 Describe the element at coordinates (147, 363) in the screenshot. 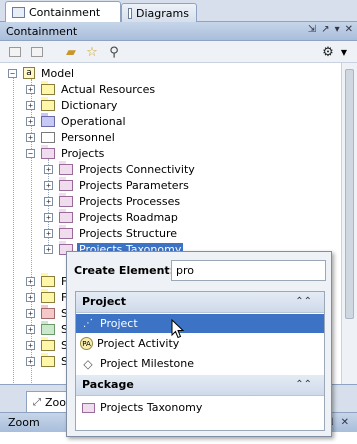

I see `list-item-label: Project Milestone` at that location.